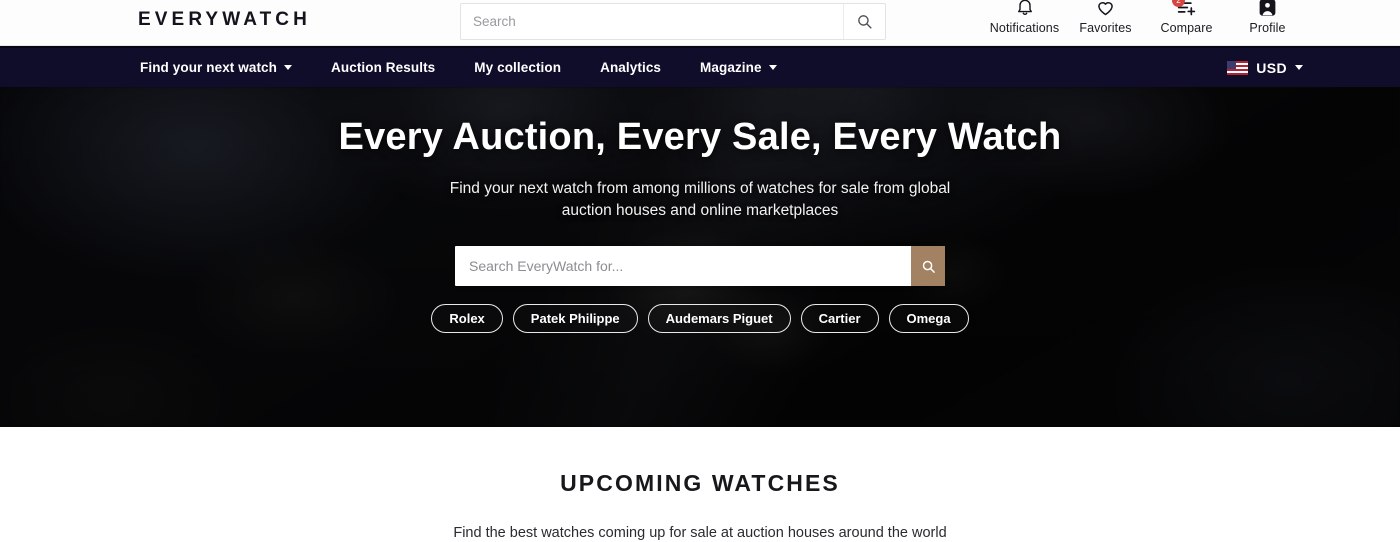 This screenshot has height=542, width=1400. What do you see at coordinates (1267, 28) in the screenshot?
I see `profile-label: Profile` at bounding box center [1267, 28].